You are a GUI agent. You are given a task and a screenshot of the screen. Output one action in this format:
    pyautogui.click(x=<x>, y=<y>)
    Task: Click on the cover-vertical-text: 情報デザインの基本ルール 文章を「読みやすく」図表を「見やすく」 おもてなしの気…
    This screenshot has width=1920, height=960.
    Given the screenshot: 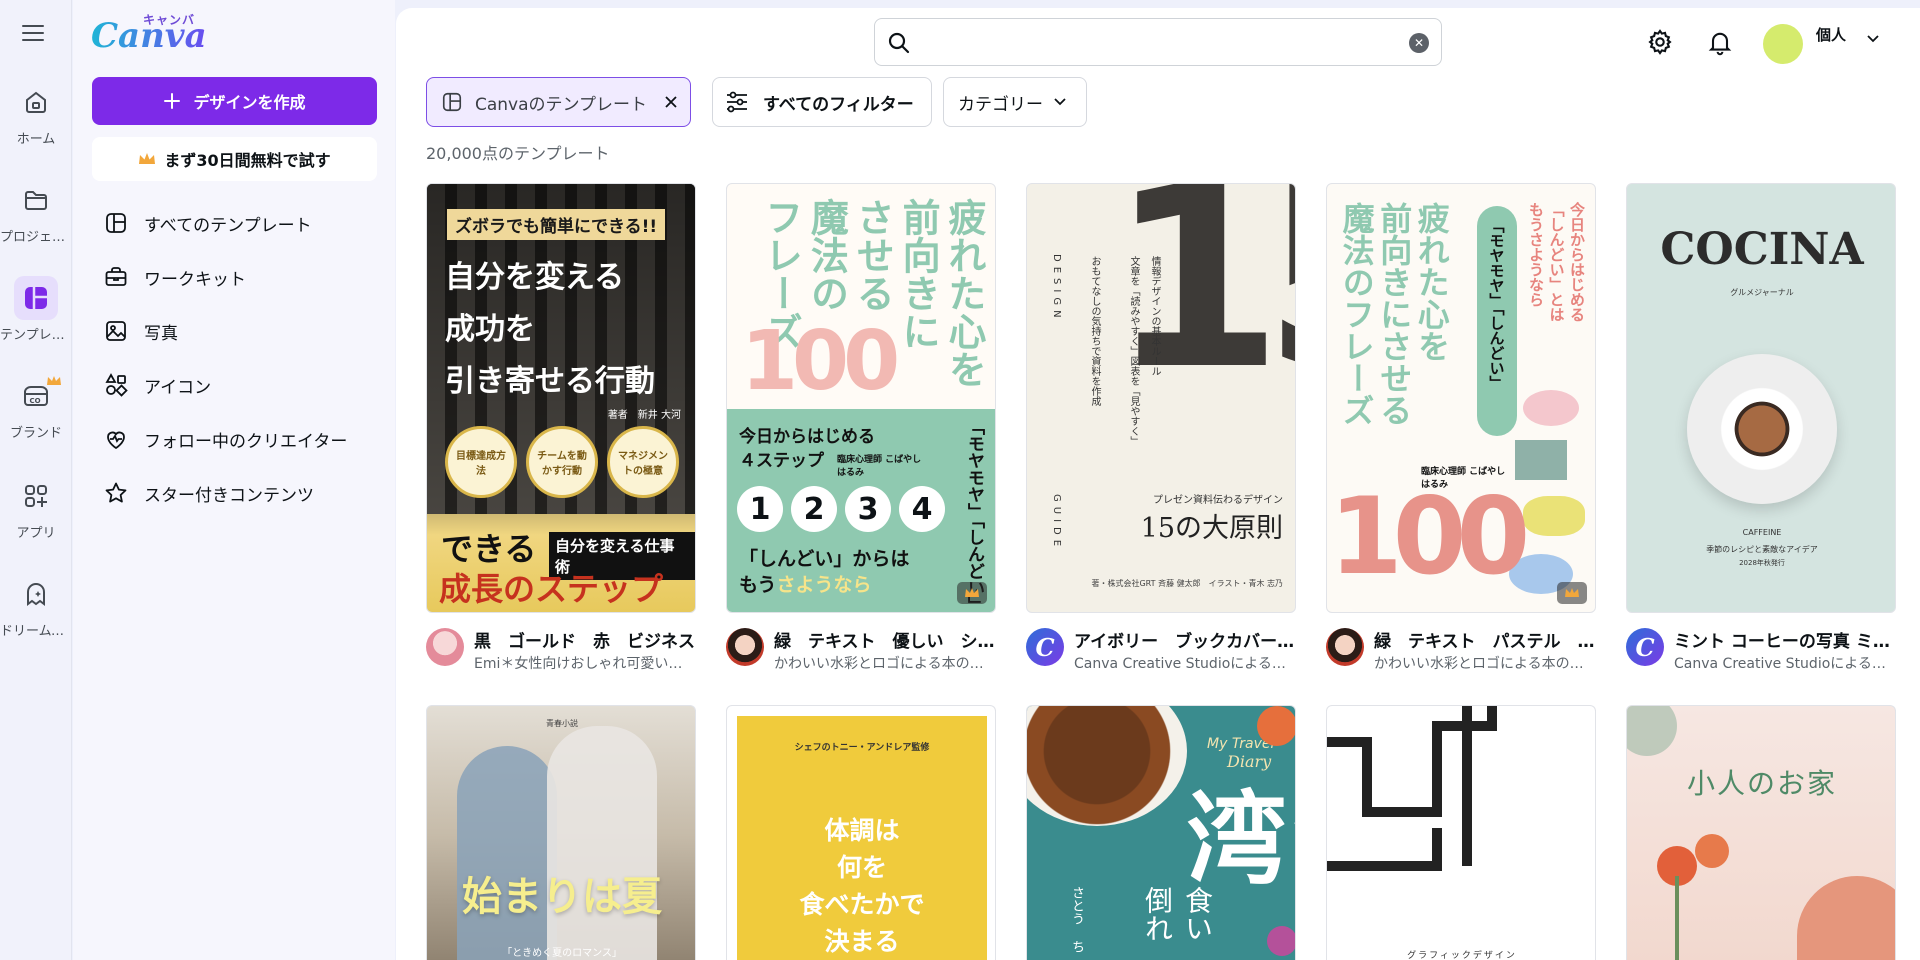 What is the action you would take?
    pyautogui.click(x=1124, y=351)
    